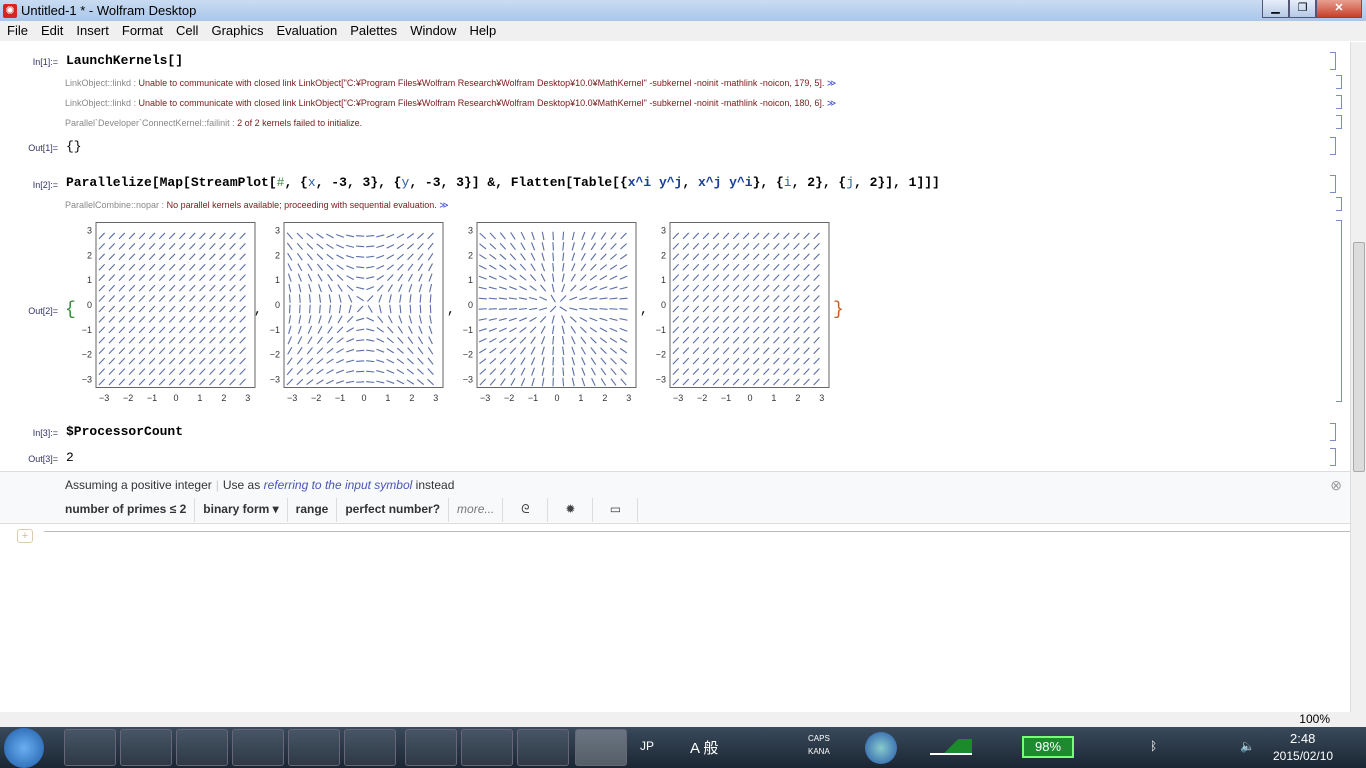  Describe the element at coordinates (51, 31) in the screenshot. I see `menu-edit: Edit` at that location.